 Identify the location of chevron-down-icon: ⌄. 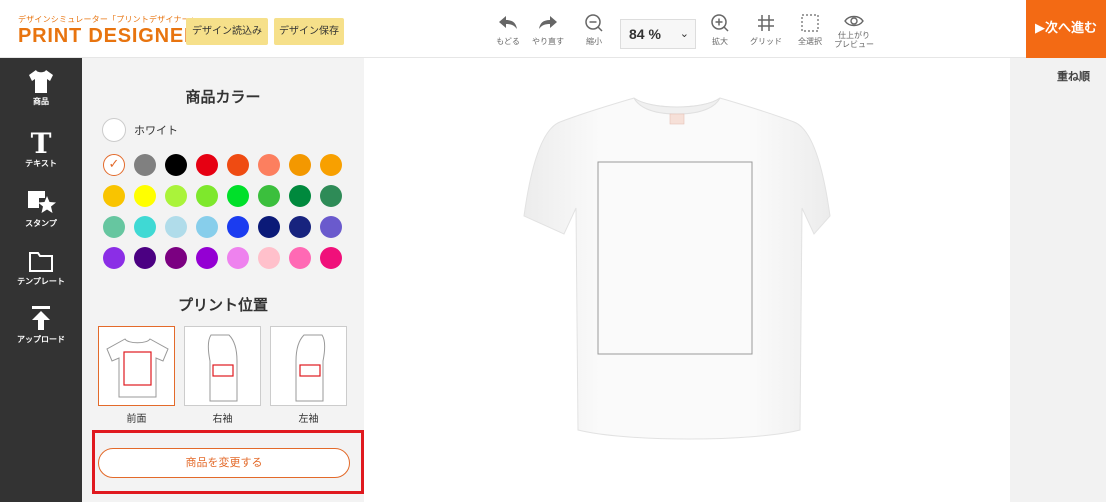
(684, 34).